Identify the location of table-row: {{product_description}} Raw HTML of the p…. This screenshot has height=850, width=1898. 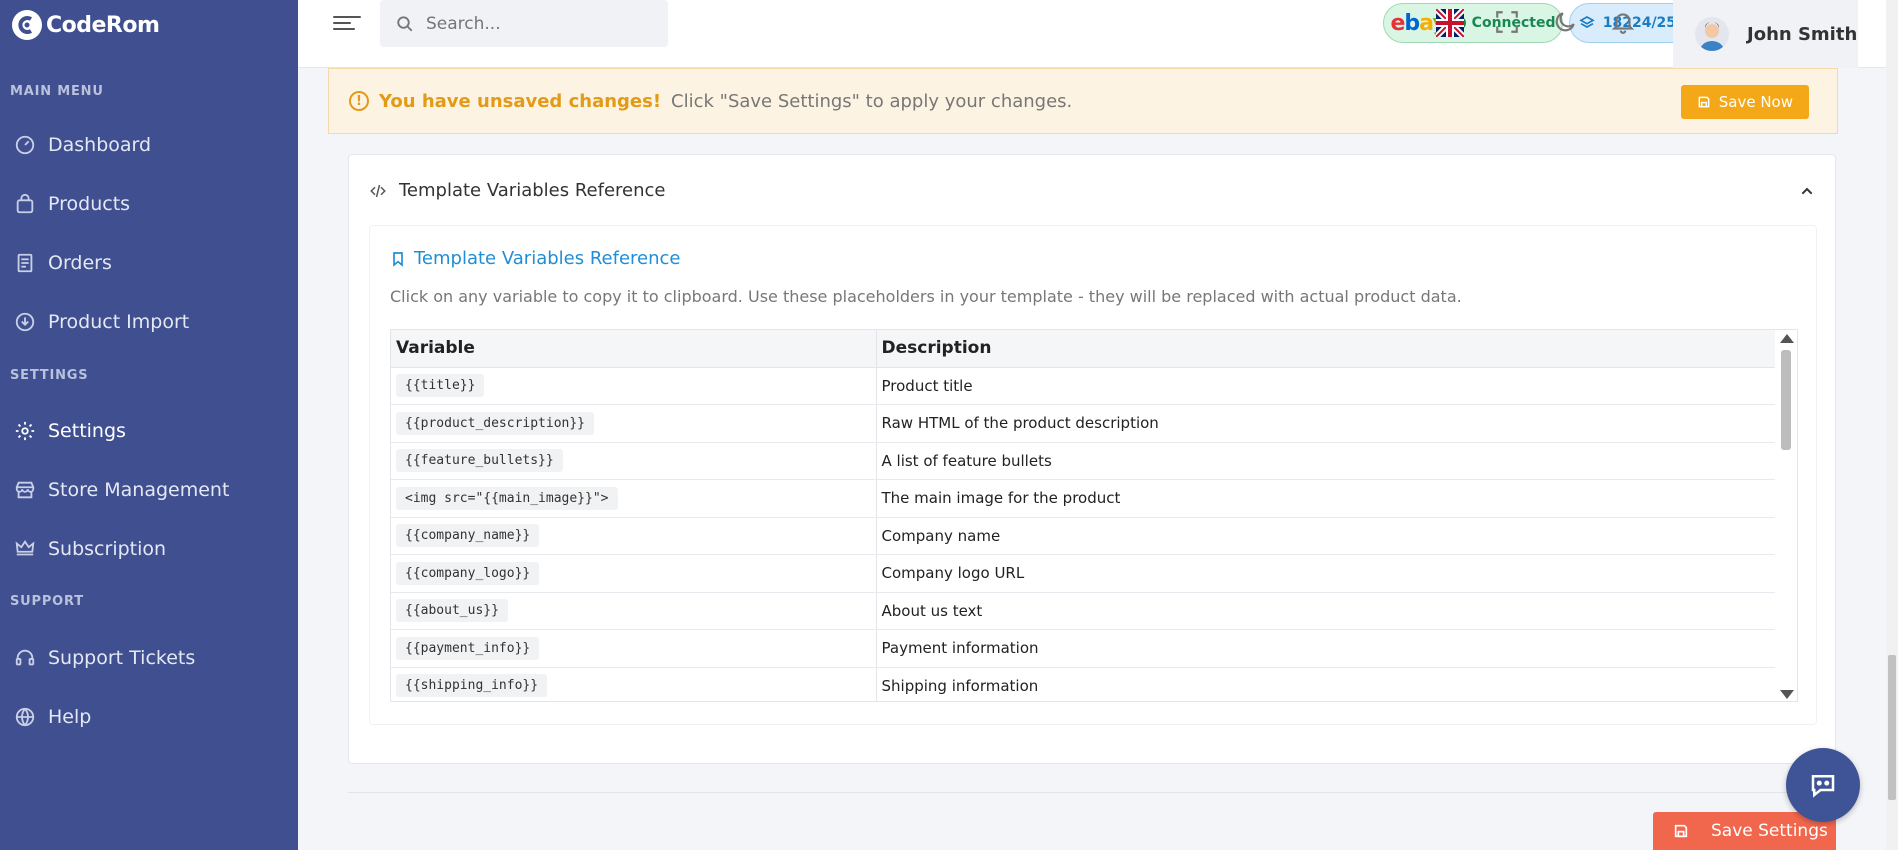
(1084, 423).